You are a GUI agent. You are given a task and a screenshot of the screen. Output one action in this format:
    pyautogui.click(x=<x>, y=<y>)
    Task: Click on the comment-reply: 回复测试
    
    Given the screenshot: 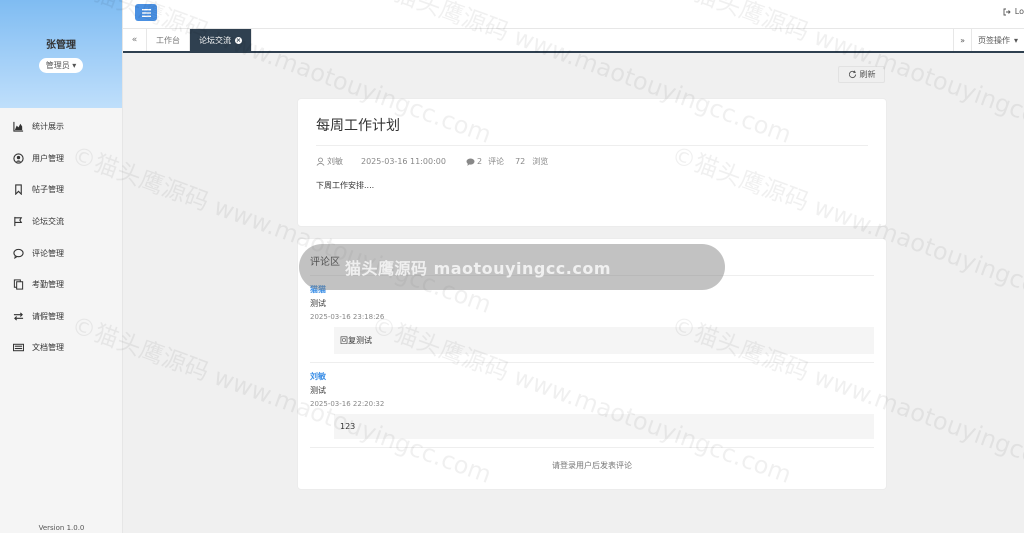 What is the action you would take?
    pyautogui.click(x=604, y=340)
    